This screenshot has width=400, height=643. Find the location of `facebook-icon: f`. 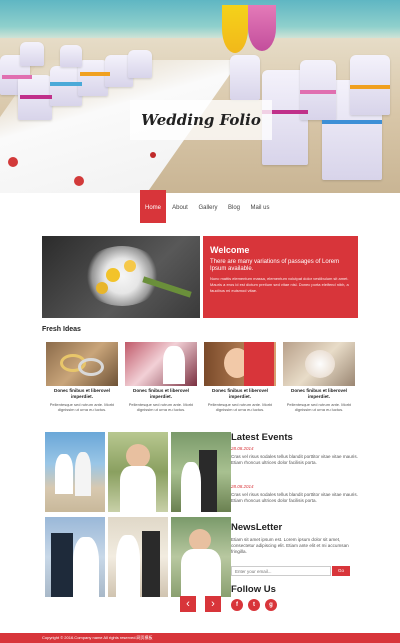

facebook-icon: f is located at coordinates (237, 605).